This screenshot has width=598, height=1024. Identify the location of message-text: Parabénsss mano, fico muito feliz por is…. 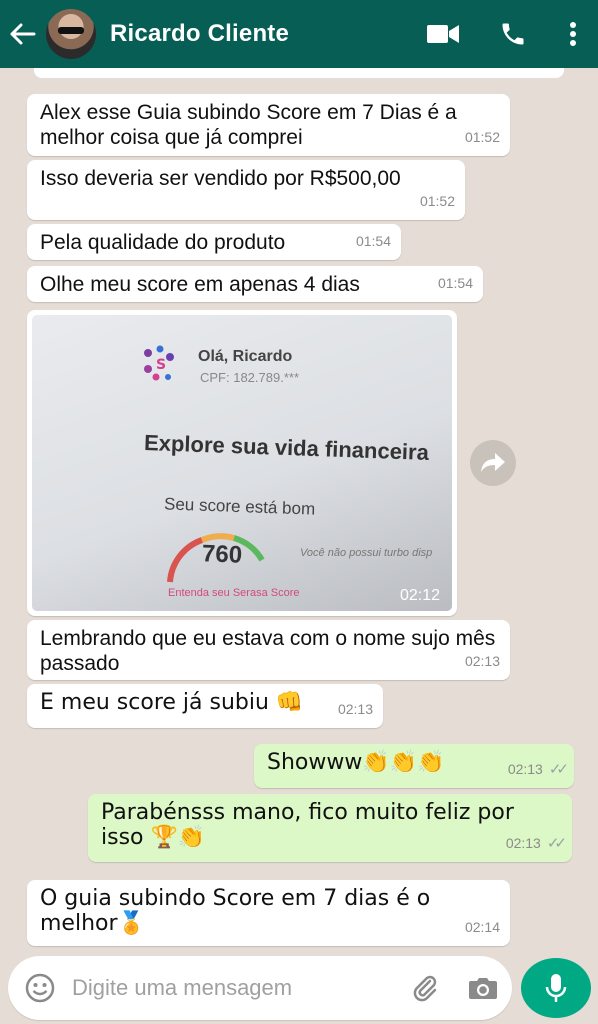
(307, 825).